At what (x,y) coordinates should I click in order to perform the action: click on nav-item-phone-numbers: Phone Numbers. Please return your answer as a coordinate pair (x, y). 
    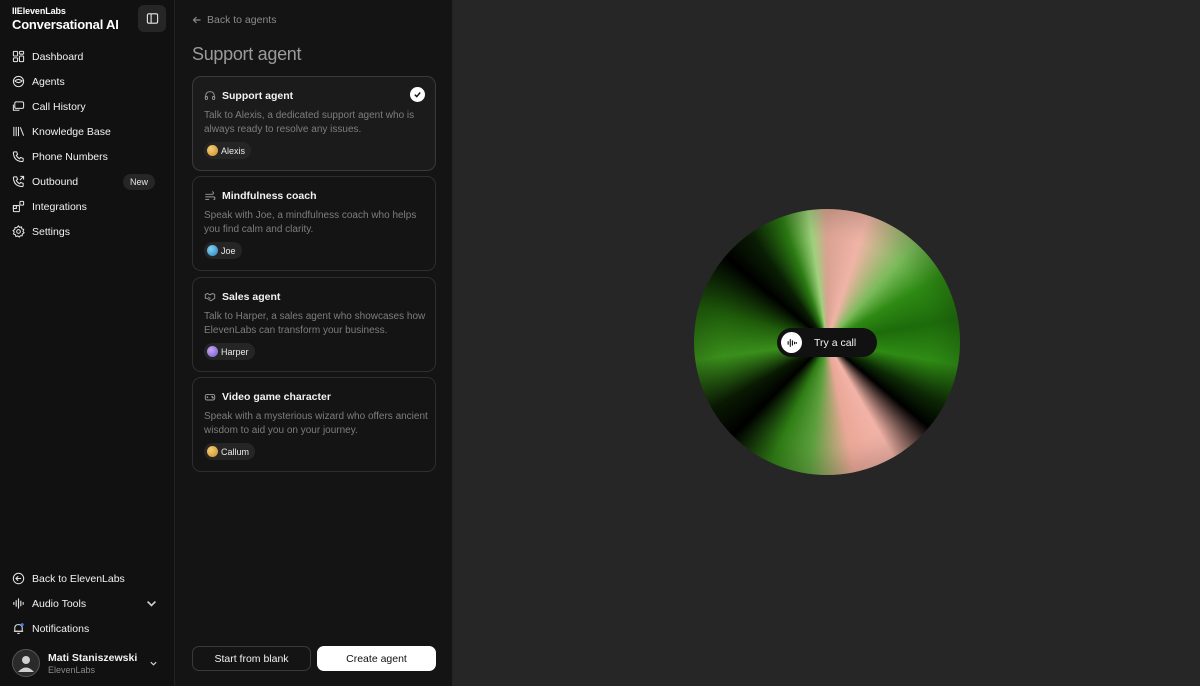
    Looking at the image, I should click on (87, 156).